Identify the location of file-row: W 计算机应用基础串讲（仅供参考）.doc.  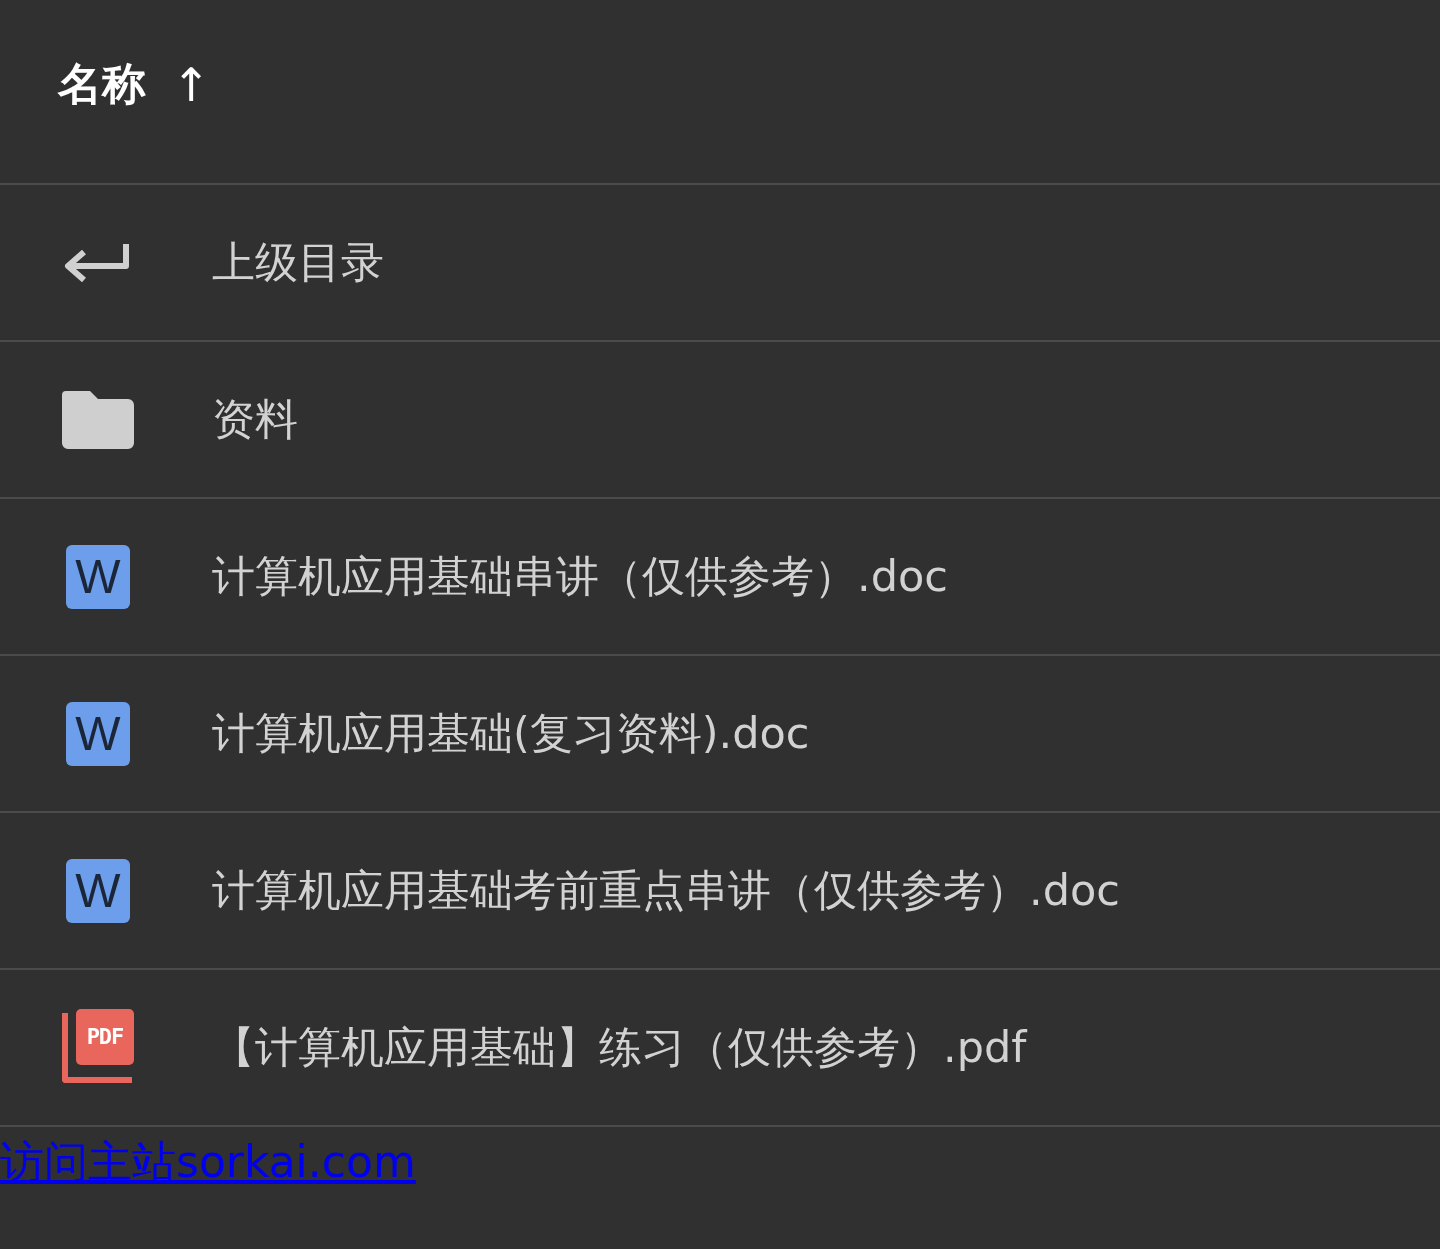
(720, 577).